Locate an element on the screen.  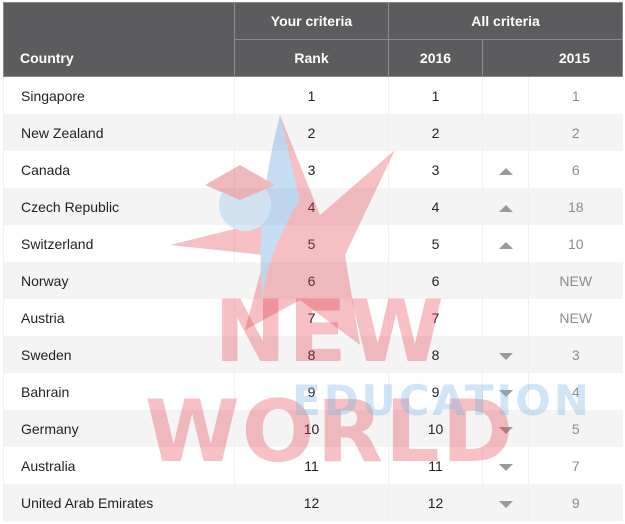
table-row: Sweden 8 8 3 is located at coordinates (313, 354).